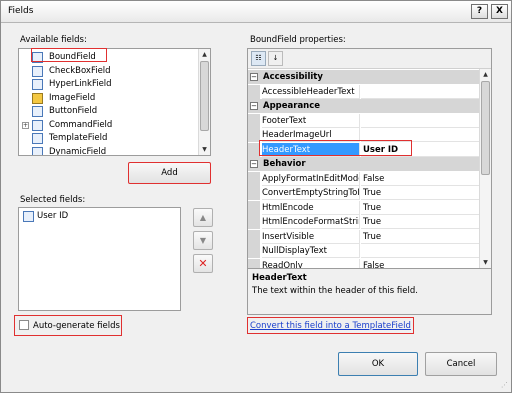 The image size is (512, 393). Describe the element at coordinates (114, 138) in the screenshot. I see `list-item: TemplateField` at that location.